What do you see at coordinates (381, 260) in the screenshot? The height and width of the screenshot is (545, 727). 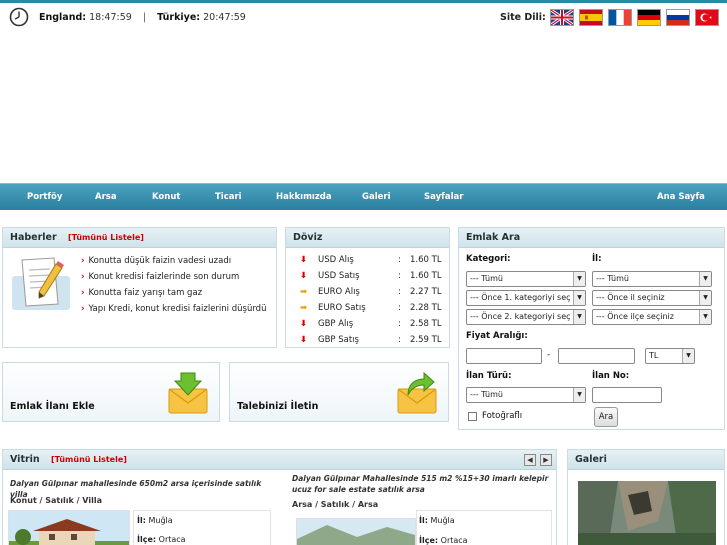 I see `currency-row: ⬇ USD Alış:1.60 TL` at bounding box center [381, 260].